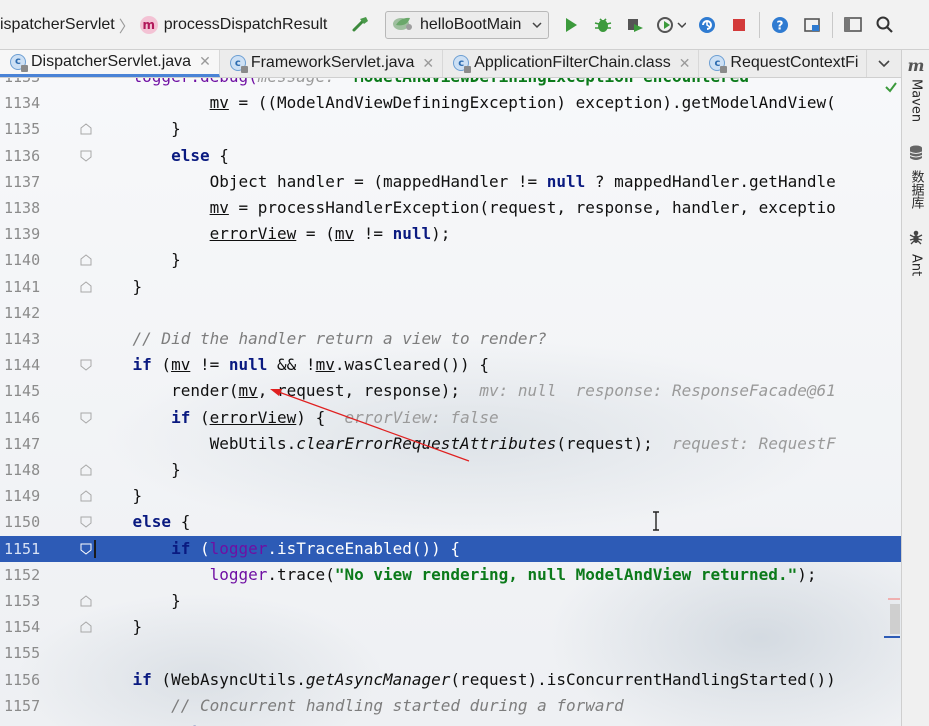  I want to click on line-number: 1144, so click(23, 365).